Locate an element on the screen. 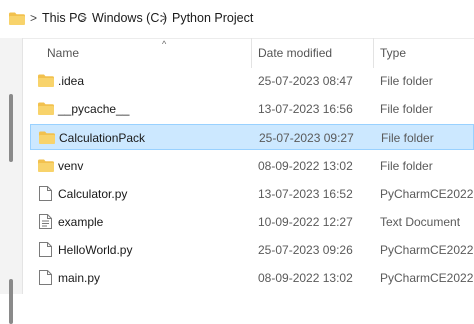 This screenshot has height=324, width=474. file-row: venv 08-09-2022 13:02 File folder is located at coordinates (252, 166).